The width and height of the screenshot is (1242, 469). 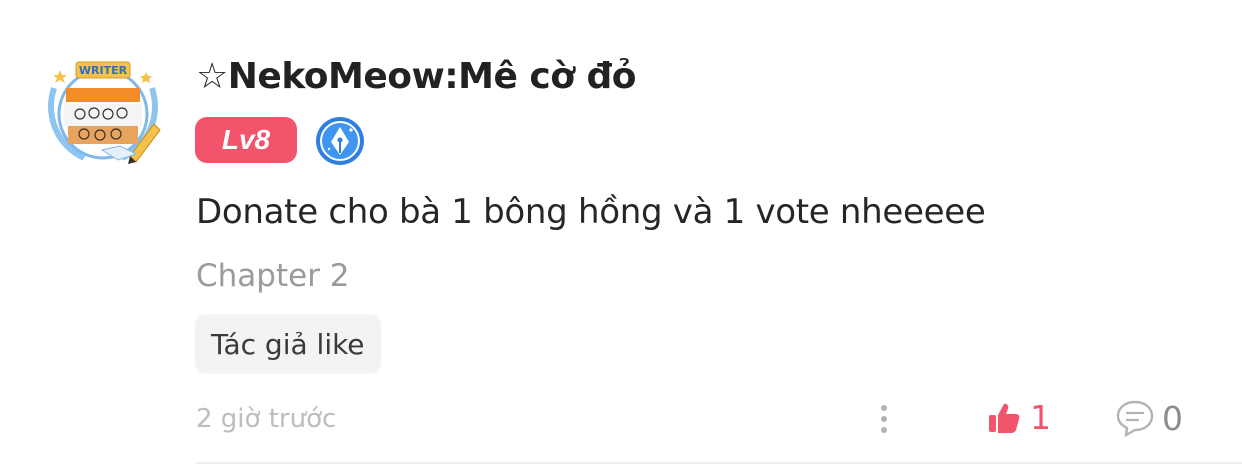 I want to click on like-button: 1, so click(x=1018, y=417).